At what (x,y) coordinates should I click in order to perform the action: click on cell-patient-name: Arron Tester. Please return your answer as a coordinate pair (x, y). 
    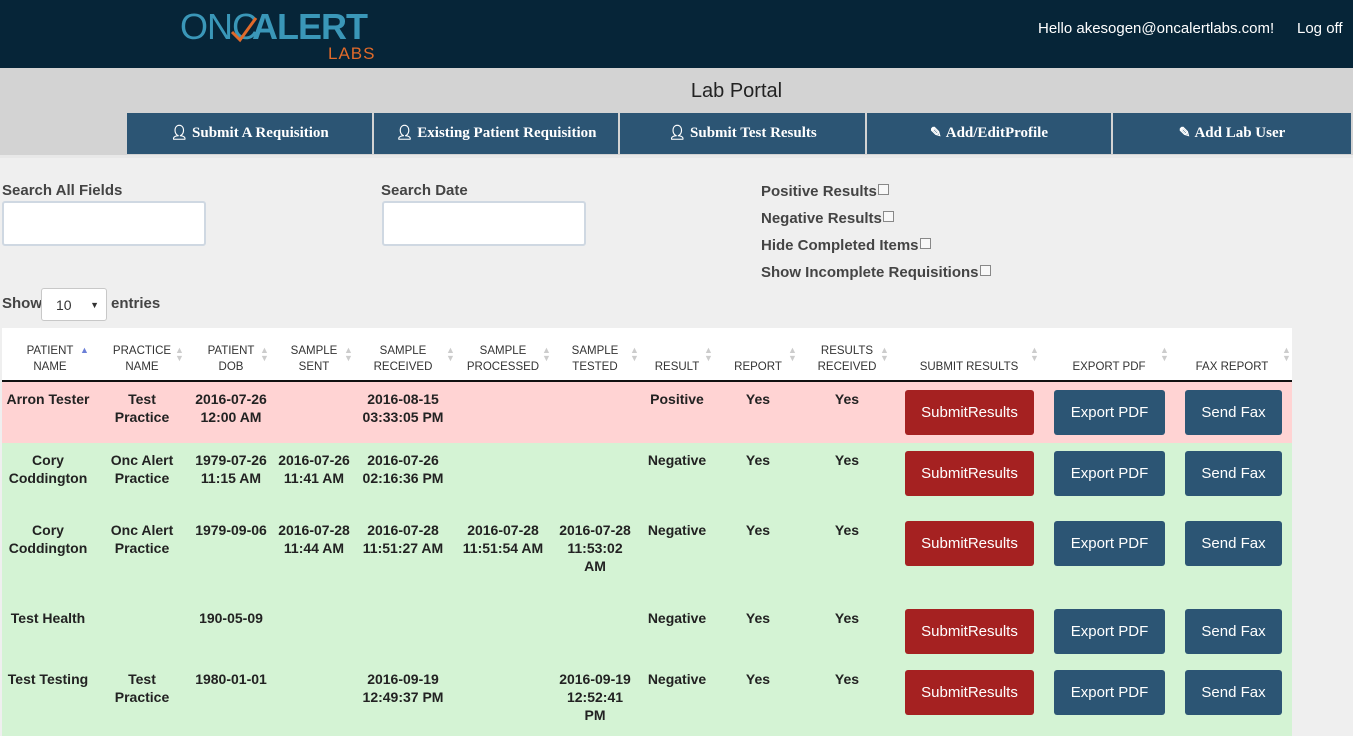
    Looking at the image, I should click on (48, 399).